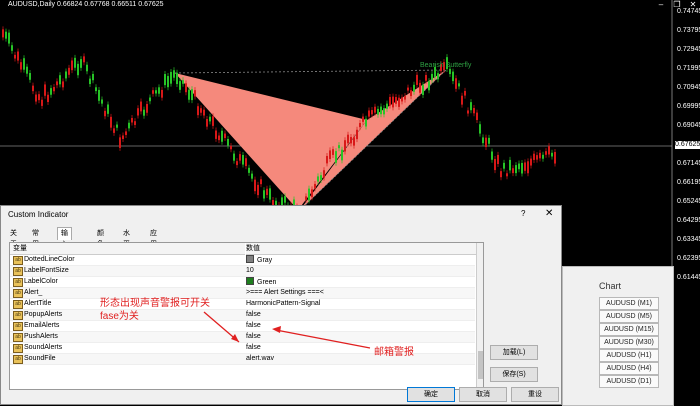  Describe the element at coordinates (514, 374) in the screenshot. I see `save-button: 保存(S)` at that location.